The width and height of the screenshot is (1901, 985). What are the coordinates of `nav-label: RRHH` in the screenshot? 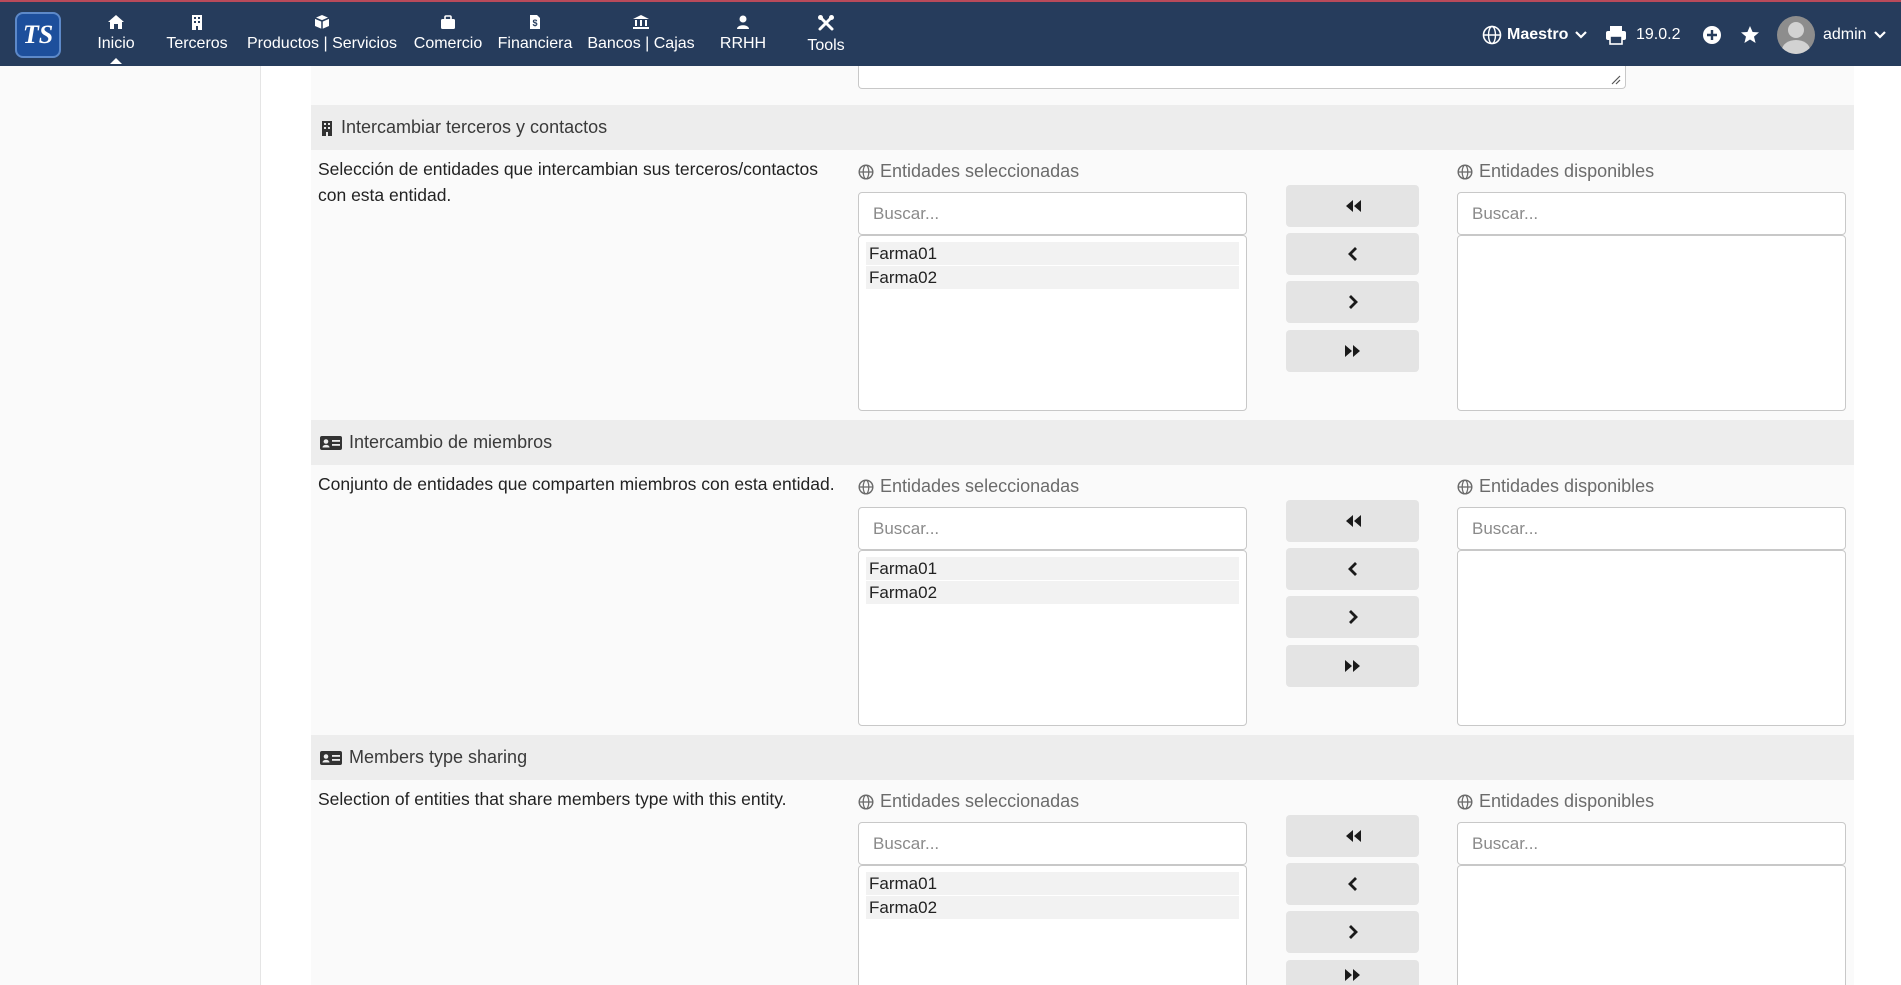 It's located at (743, 43).